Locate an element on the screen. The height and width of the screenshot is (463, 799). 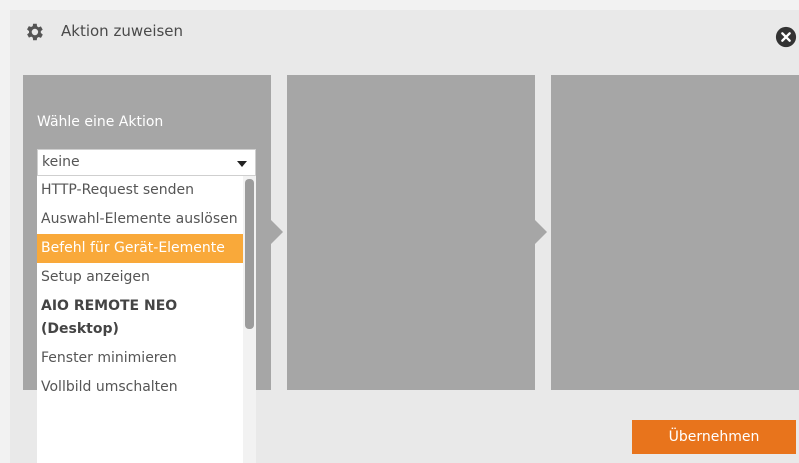
dropdown-scrollbar is located at coordinates (249, 319).